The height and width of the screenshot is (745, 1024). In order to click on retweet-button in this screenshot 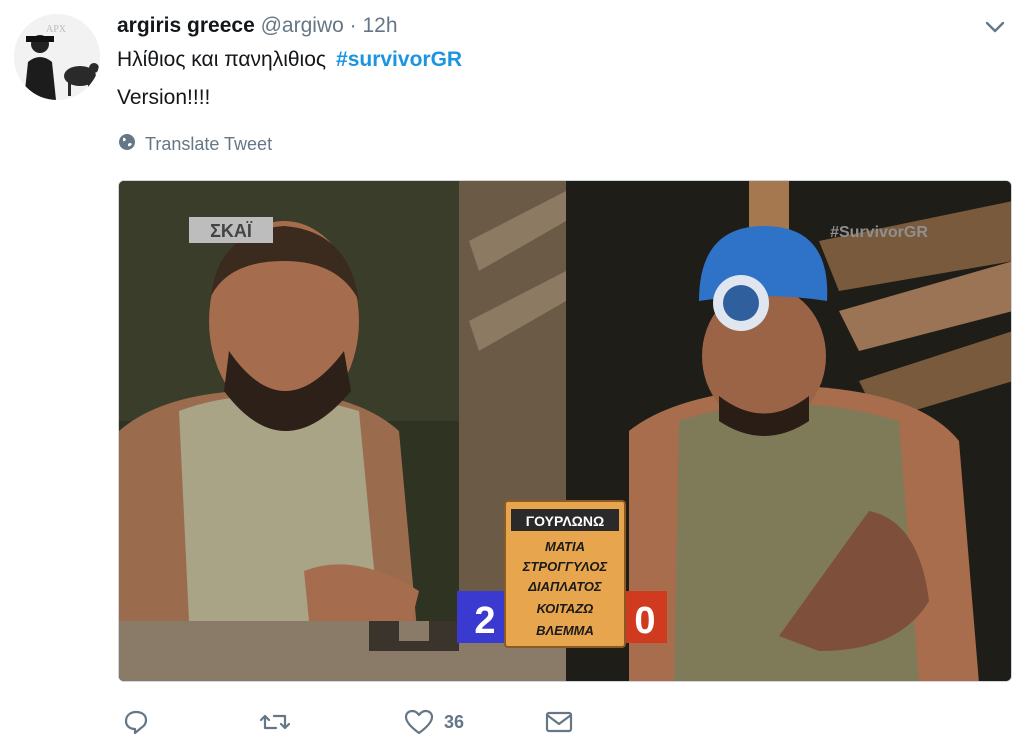, I will do `click(275, 722)`.